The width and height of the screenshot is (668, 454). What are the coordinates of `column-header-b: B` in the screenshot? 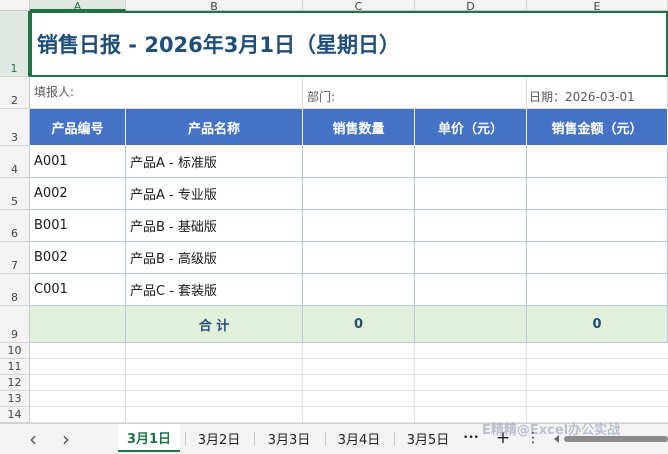 It's located at (214, 6).